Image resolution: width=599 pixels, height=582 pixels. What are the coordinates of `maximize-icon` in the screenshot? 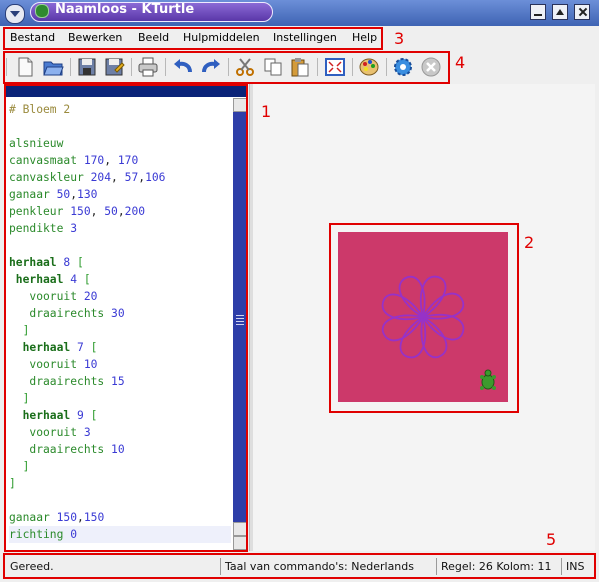 It's located at (560, 12).